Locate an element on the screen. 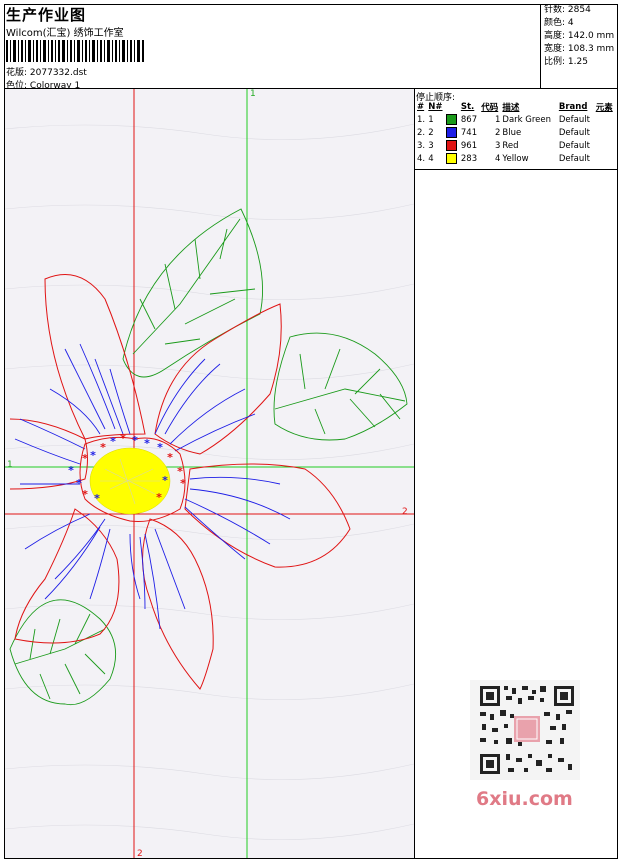 The image size is (620, 861). table-row: 1. 1 867 1 Dark Green Default is located at coordinates (516, 119).